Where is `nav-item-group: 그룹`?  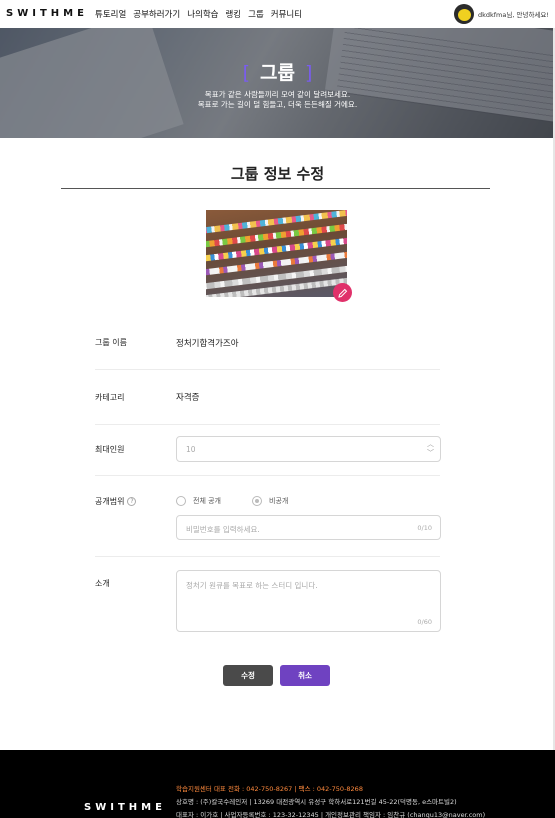 nav-item-group: 그룹 is located at coordinates (256, 14).